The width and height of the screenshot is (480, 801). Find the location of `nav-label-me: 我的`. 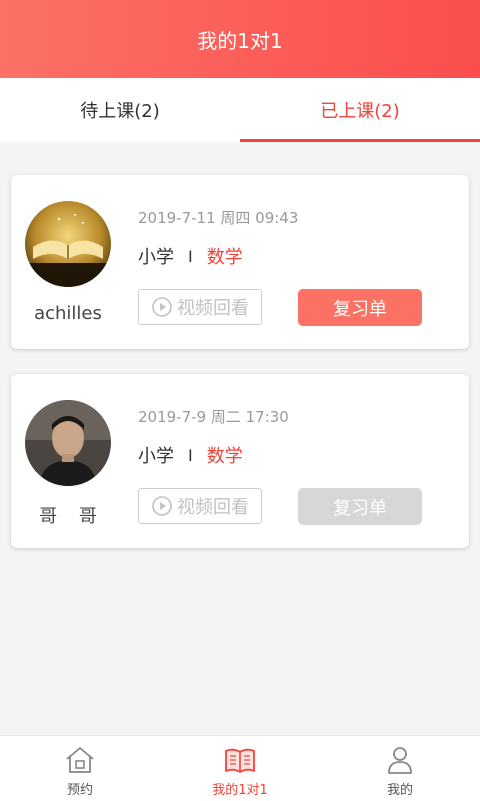

nav-label-me: 我的 is located at coordinates (399, 790).